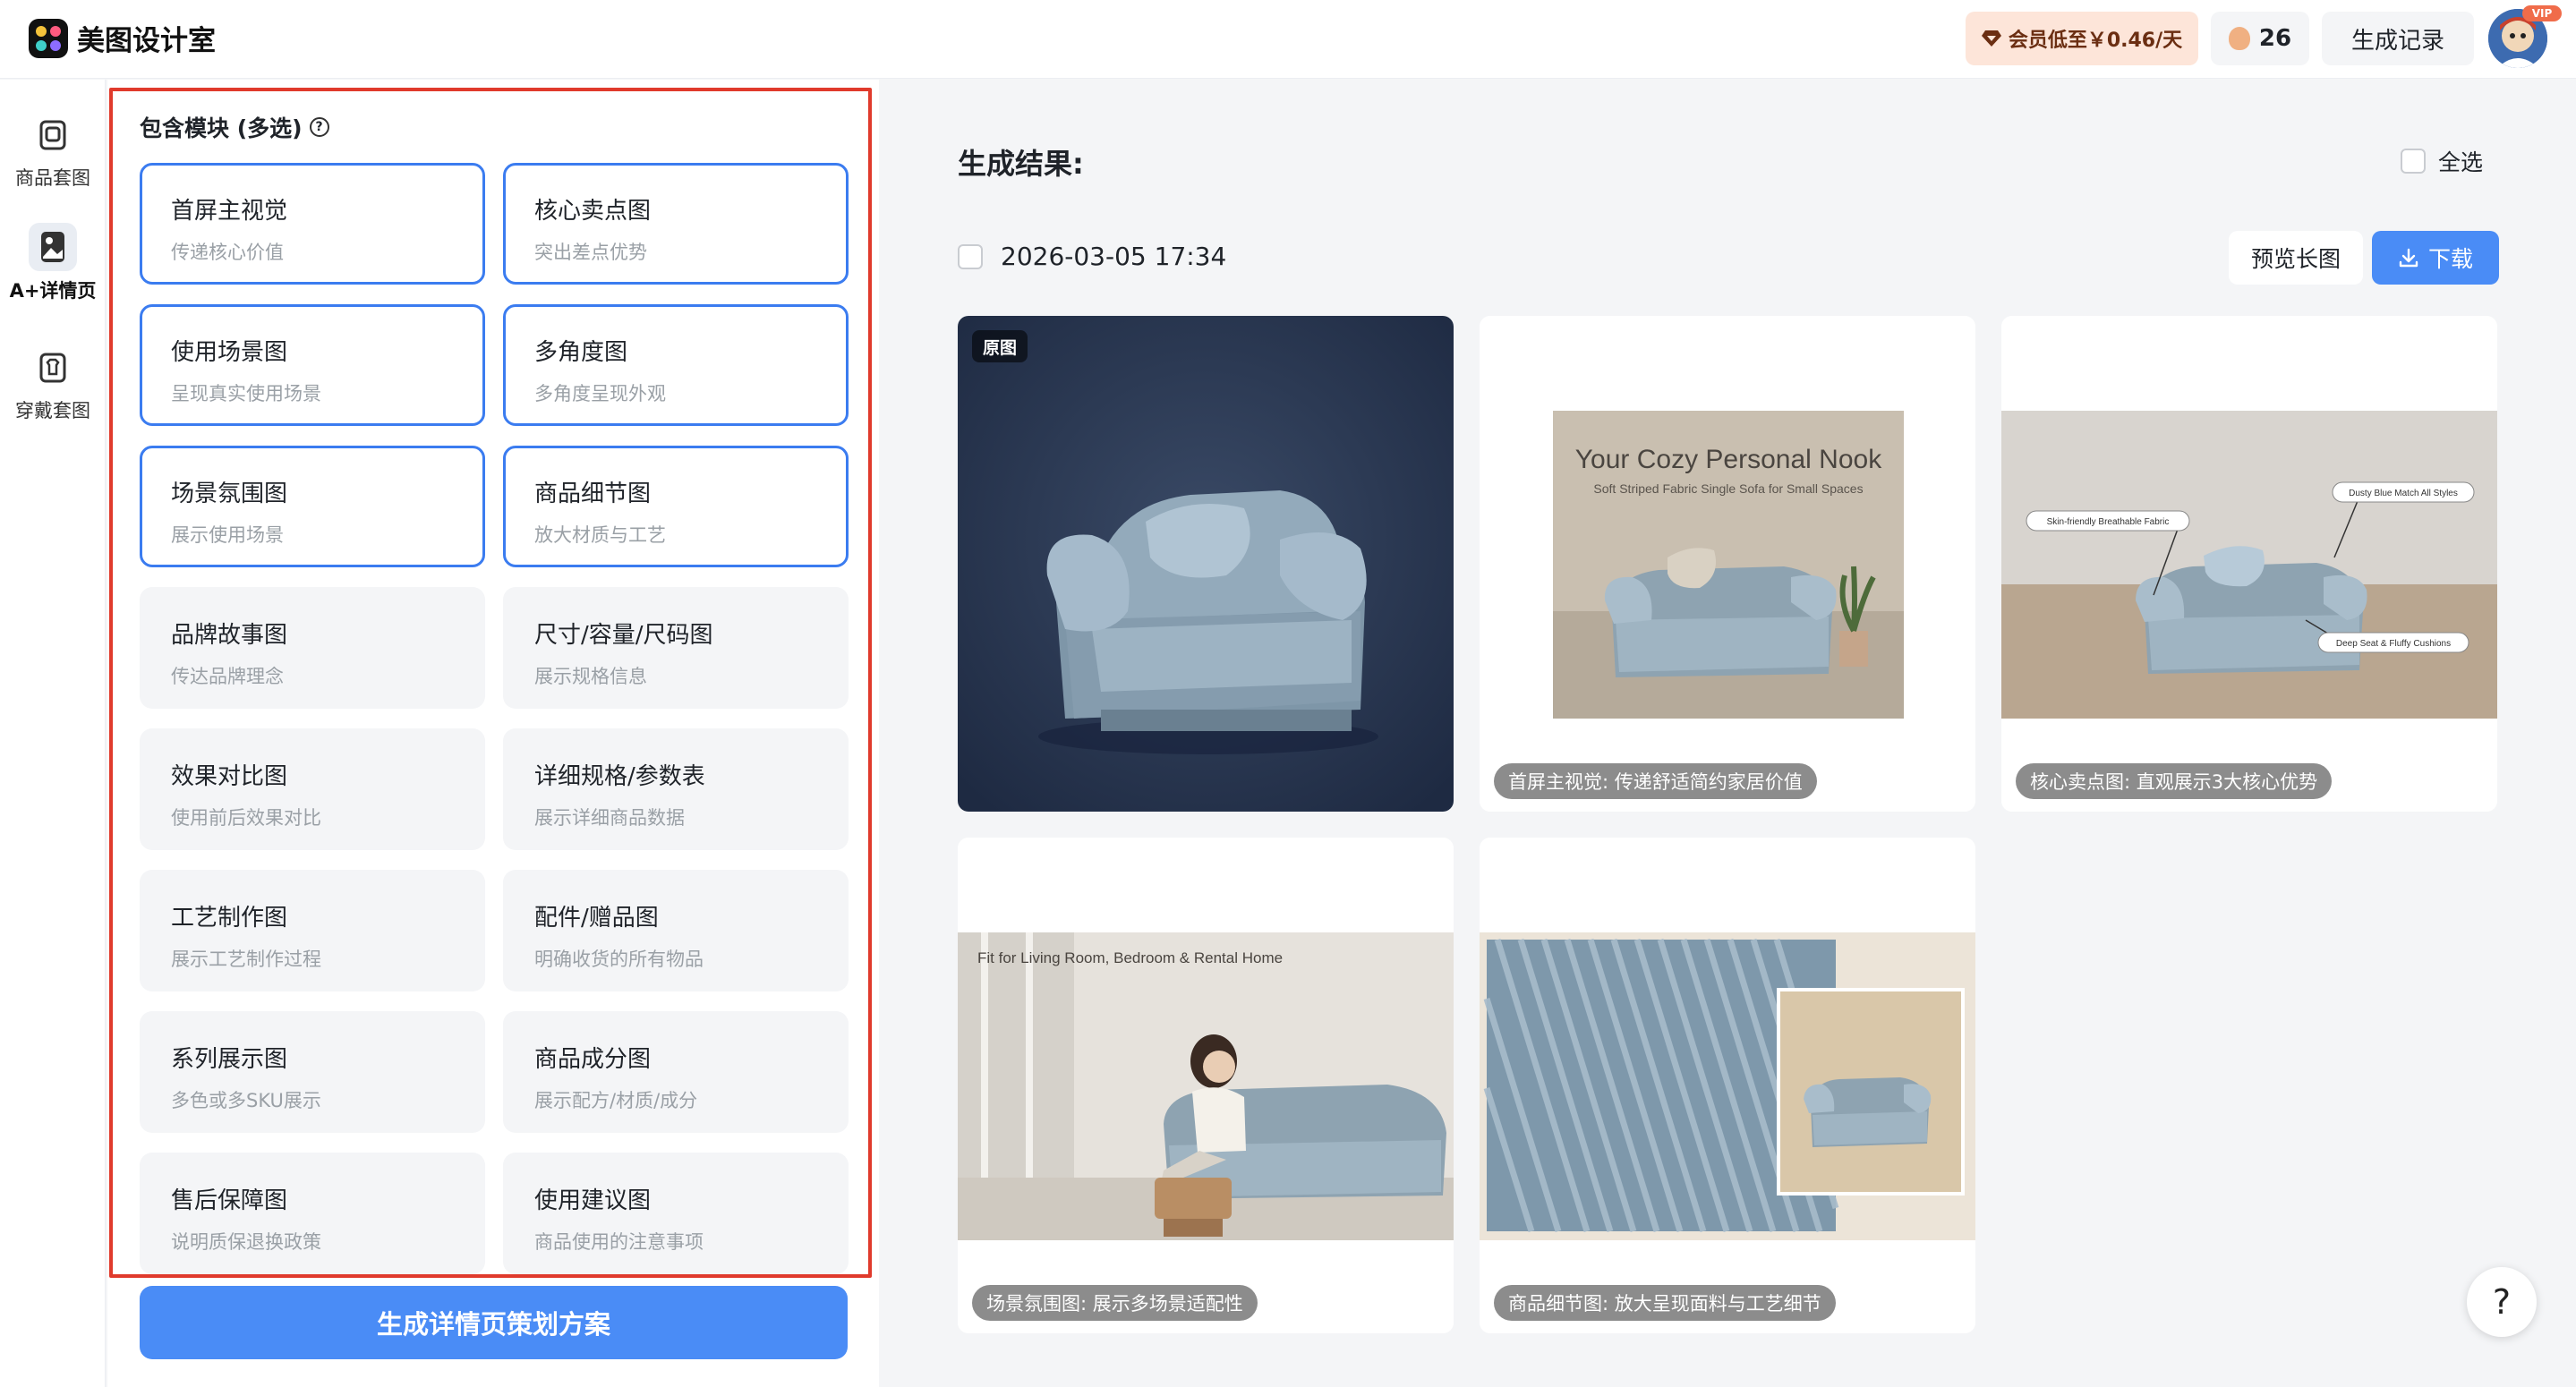  I want to click on download-button: 下载, so click(2435, 258).